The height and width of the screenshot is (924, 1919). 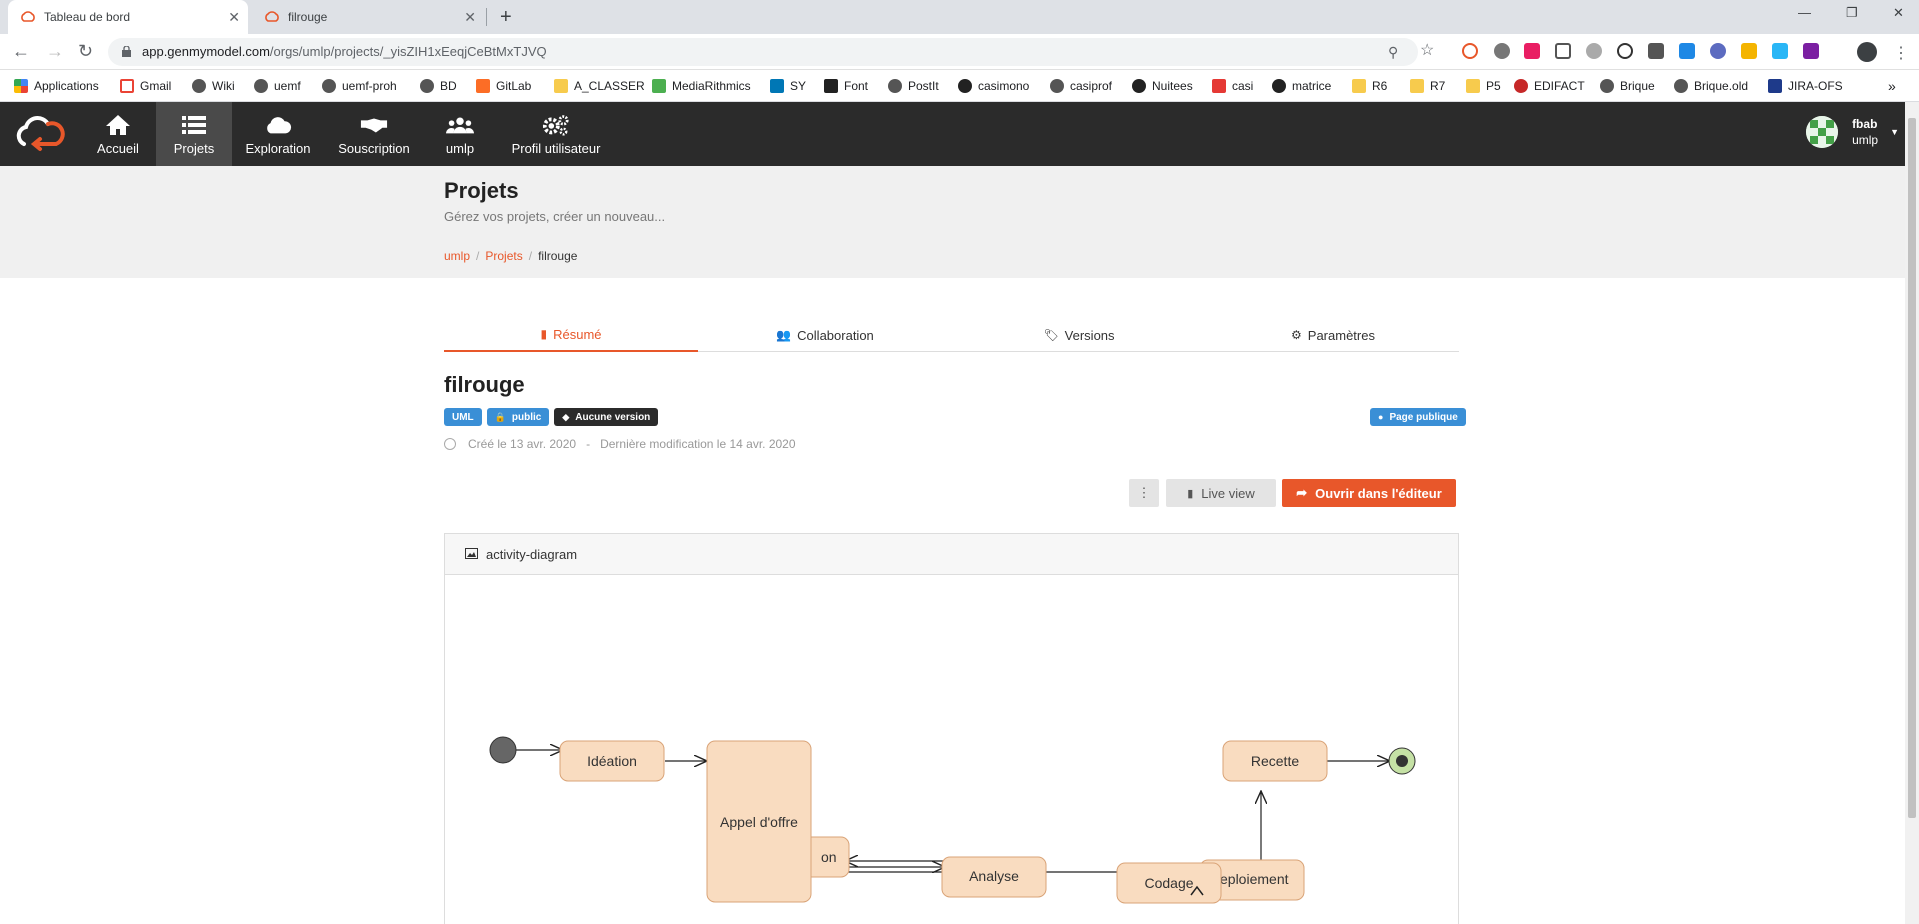 I want to click on bookmark-gitlab: GitLab, so click(x=503, y=86).